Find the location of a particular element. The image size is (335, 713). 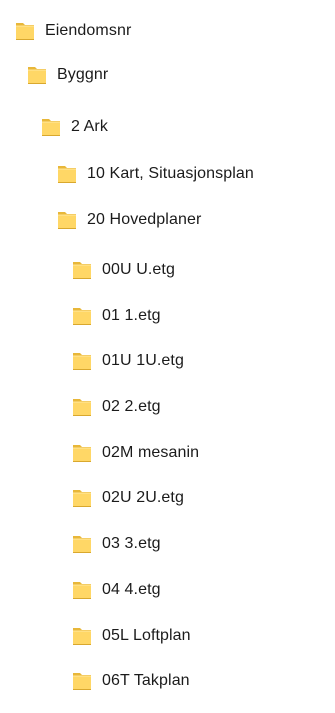

tree-item-label: 01 1.etg is located at coordinates (131, 315).